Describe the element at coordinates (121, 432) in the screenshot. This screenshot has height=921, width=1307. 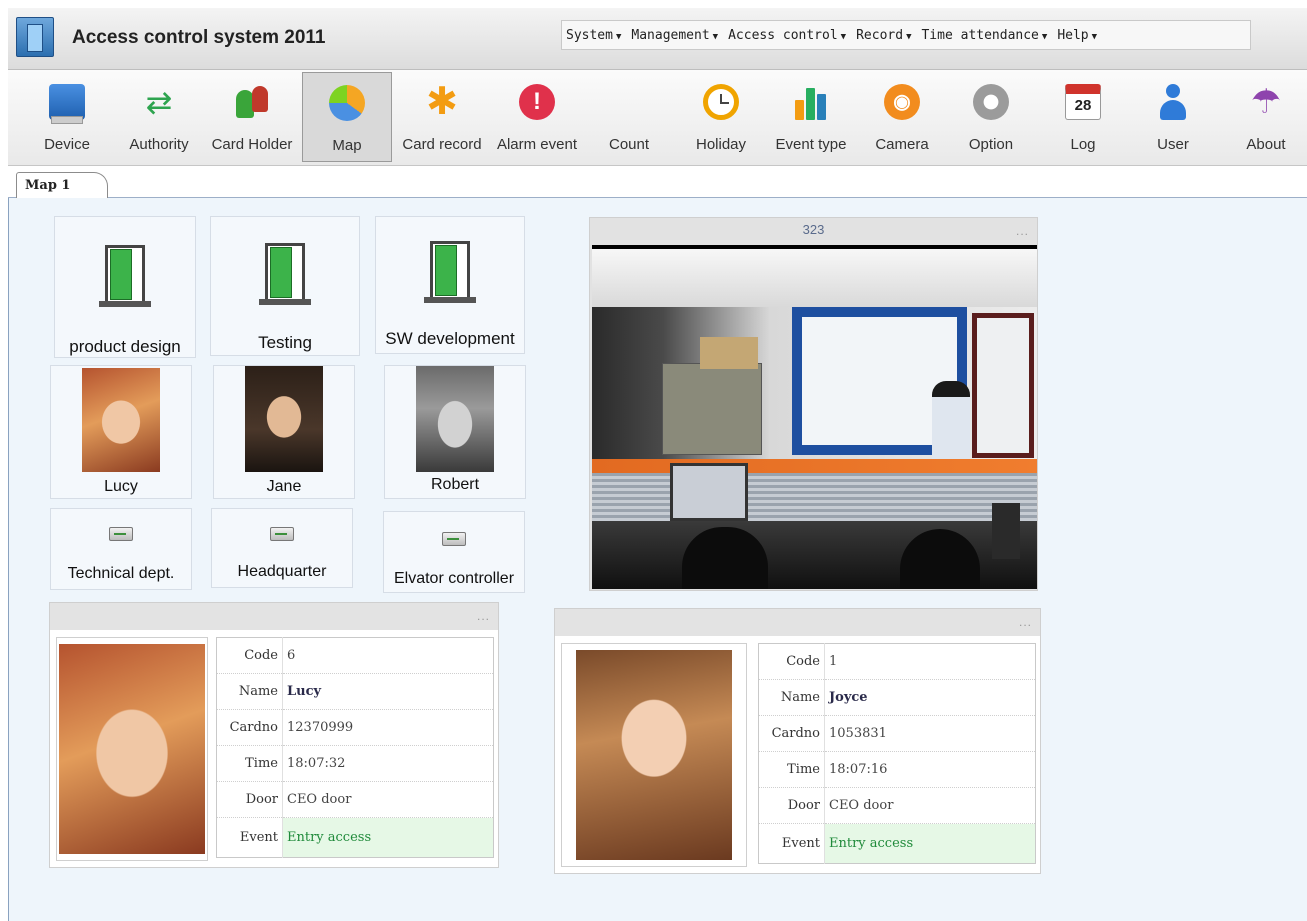
I see `map-person-lucy: Lucy` at that location.